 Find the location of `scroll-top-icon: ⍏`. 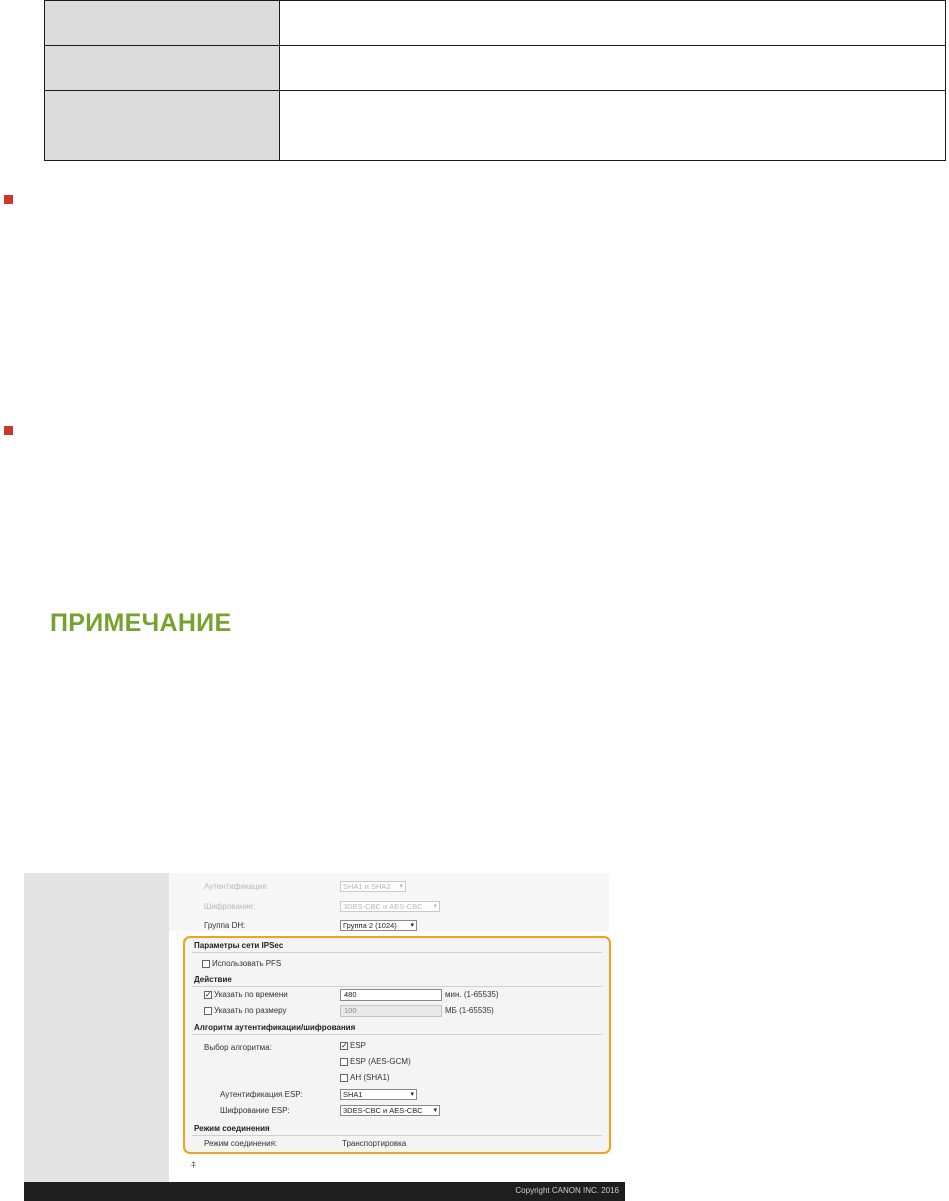

scroll-top-icon: ⍏ is located at coordinates (193, 1165).